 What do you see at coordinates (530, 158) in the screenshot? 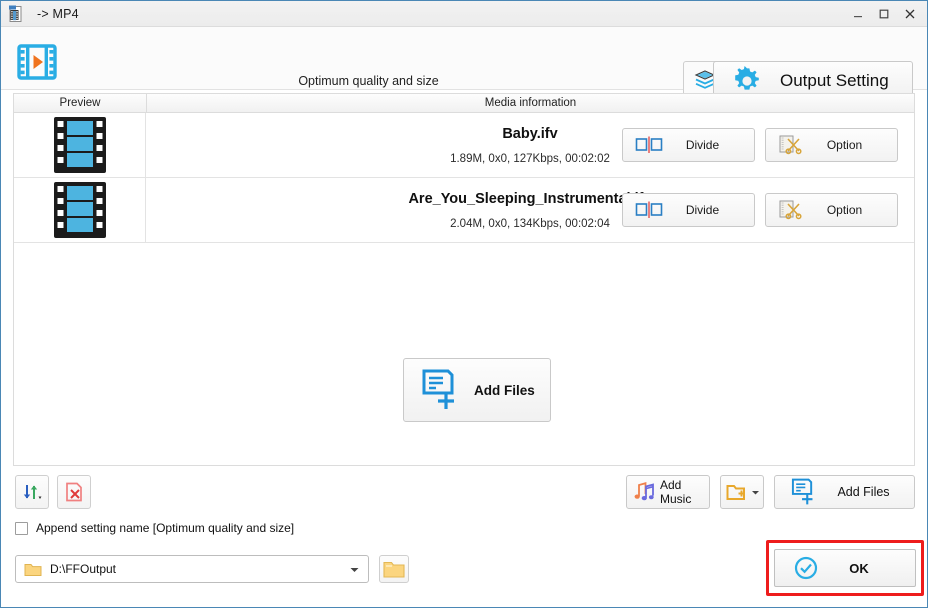
I see `file-meta: 1.89M, 0x0, 127Kbps, 00:02:02` at bounding box center [530, 158].